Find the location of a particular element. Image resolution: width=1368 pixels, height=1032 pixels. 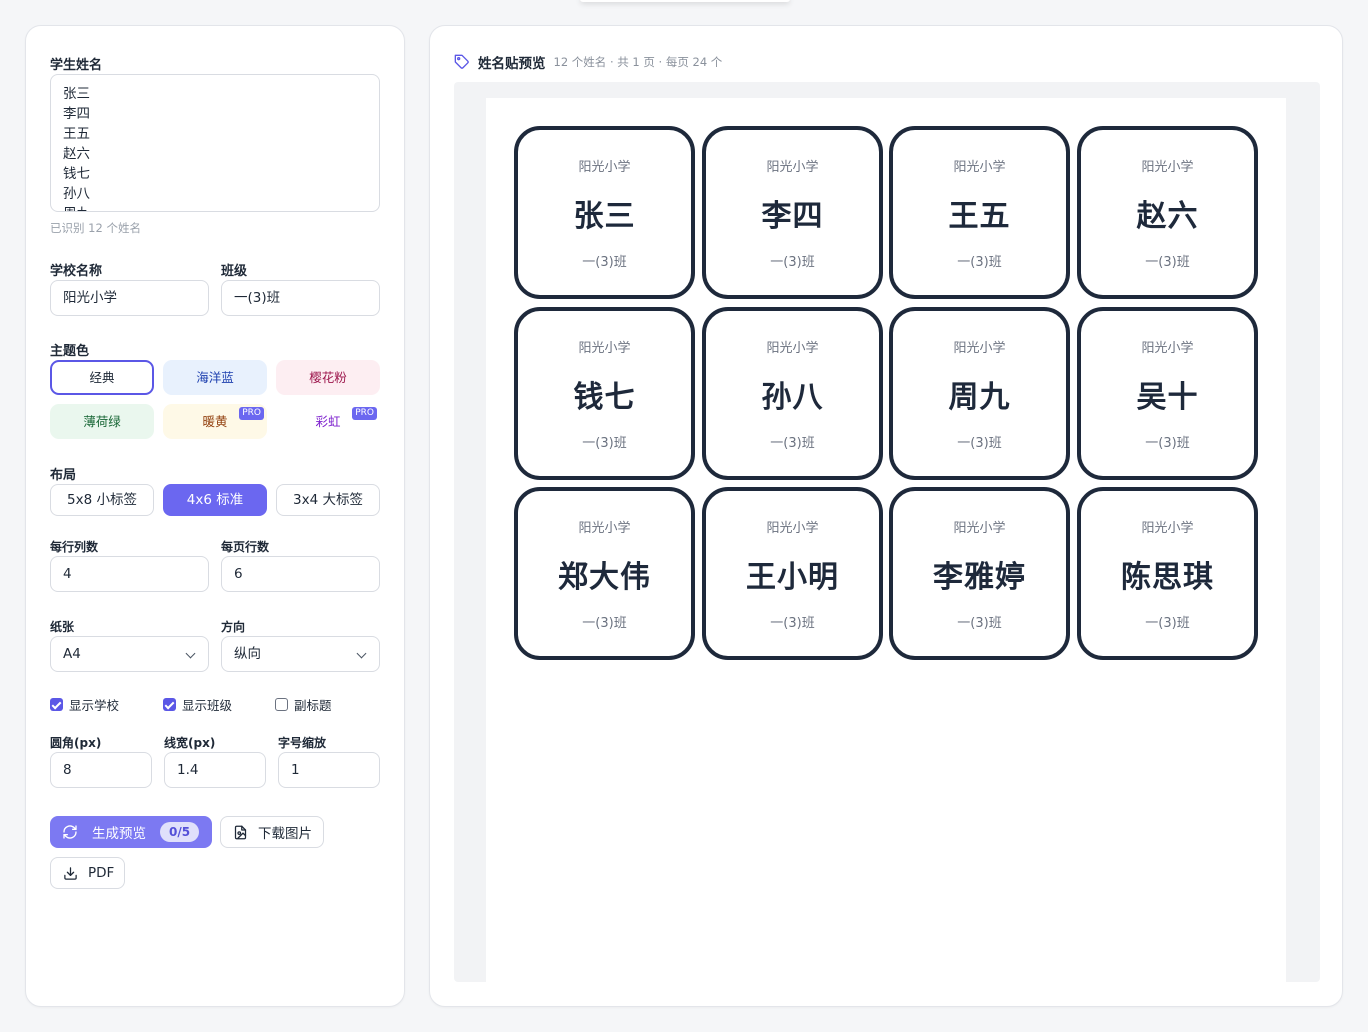

name-tag: 阳光小学 陈思琪 一(3)班 is located at coordinates (1167, 573).